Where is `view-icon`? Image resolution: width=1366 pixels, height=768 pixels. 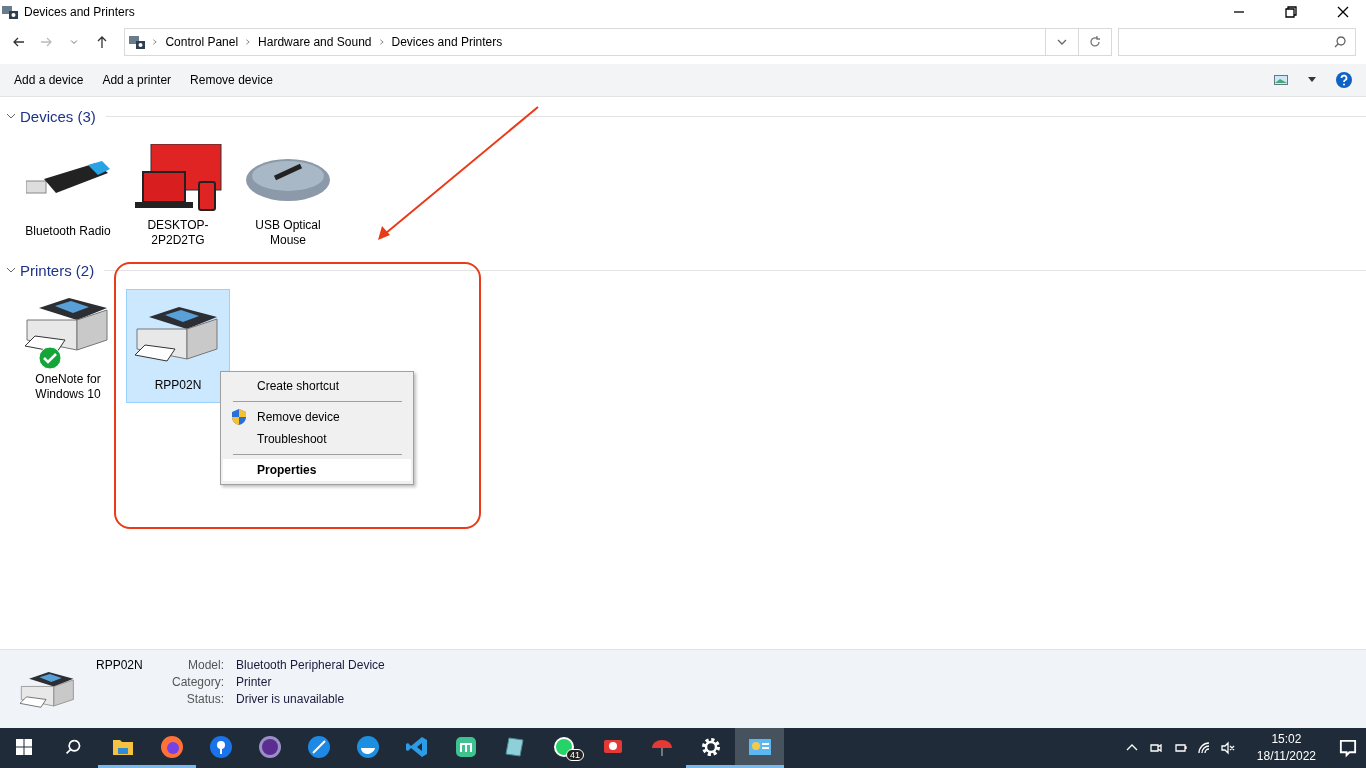 view-icon is located at coordinates (1281, 80).